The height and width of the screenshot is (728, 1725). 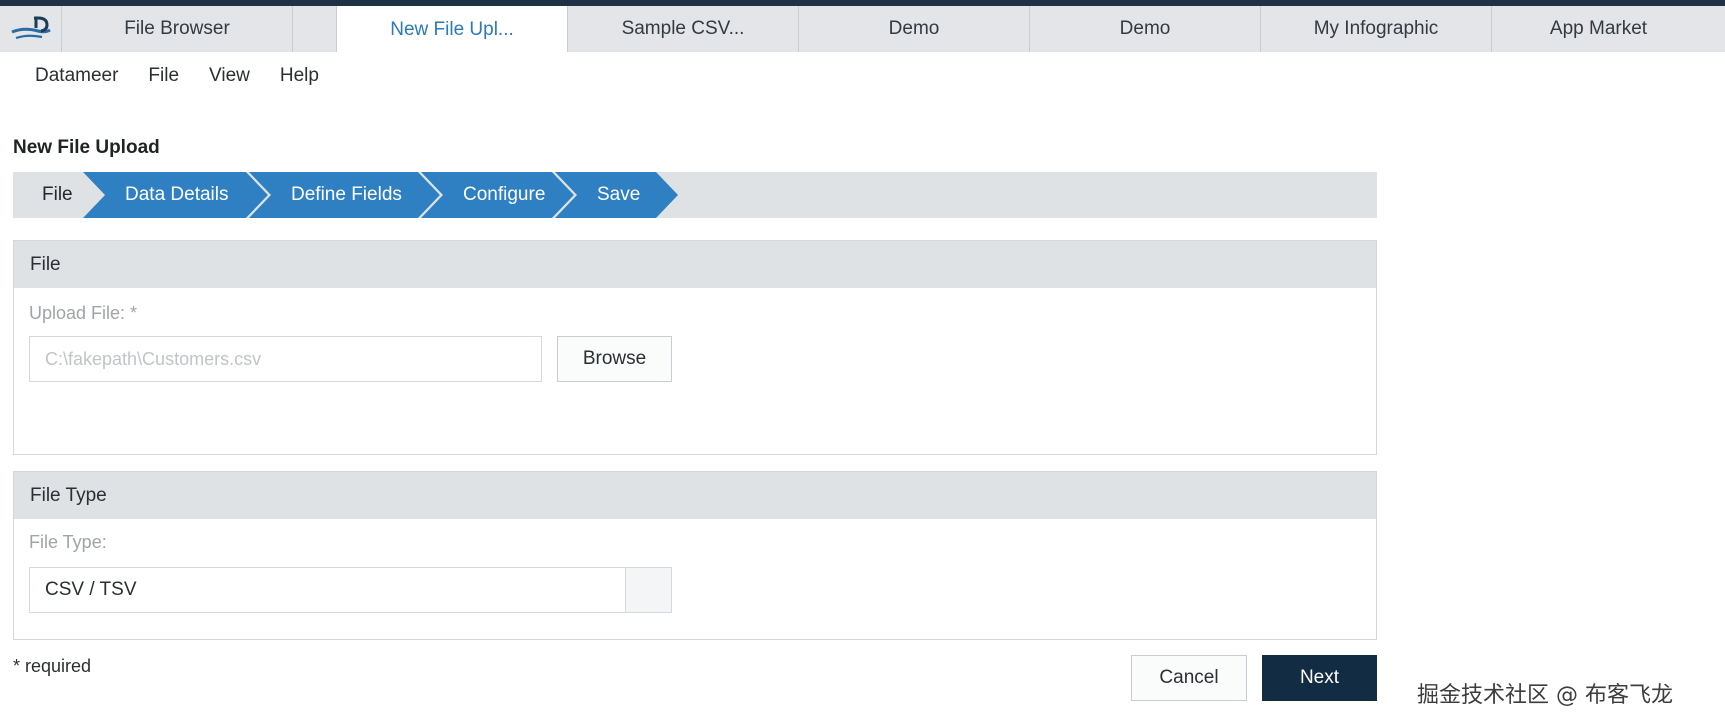 What do you see at coordinates (1376, 29) in the screenshot?
I see `tab-my-infographic: My Infographic` at bounding box center [1376, 29].